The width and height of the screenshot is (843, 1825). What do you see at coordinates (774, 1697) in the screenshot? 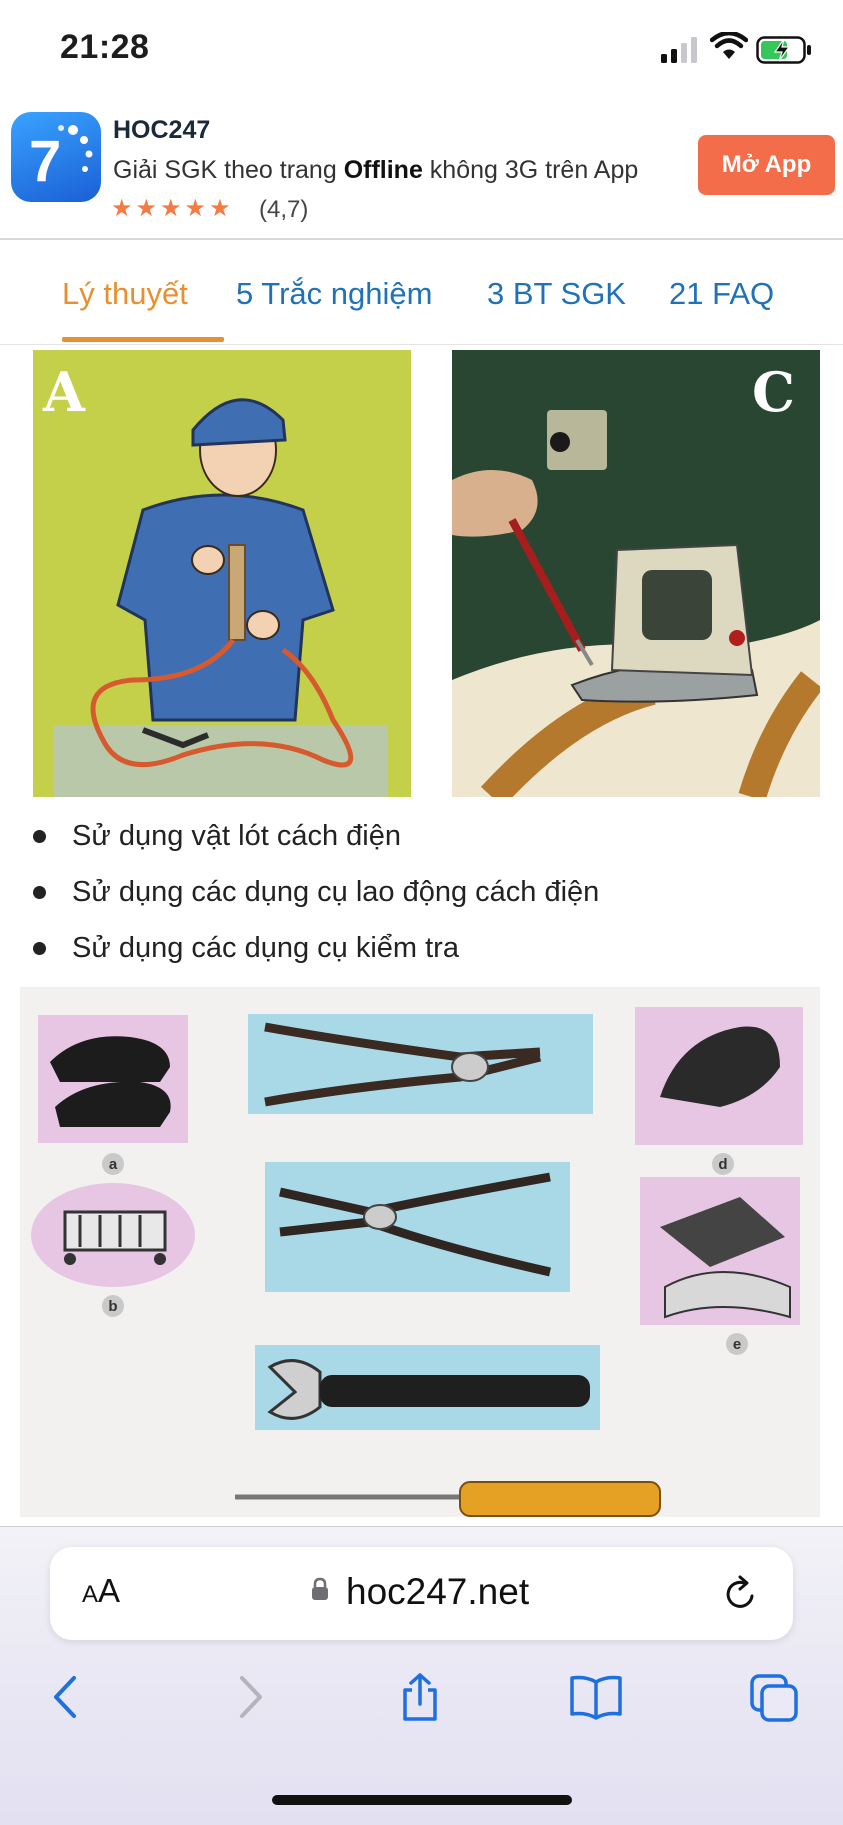
I see `tabs-icon` at bounding box center [774, 1697].